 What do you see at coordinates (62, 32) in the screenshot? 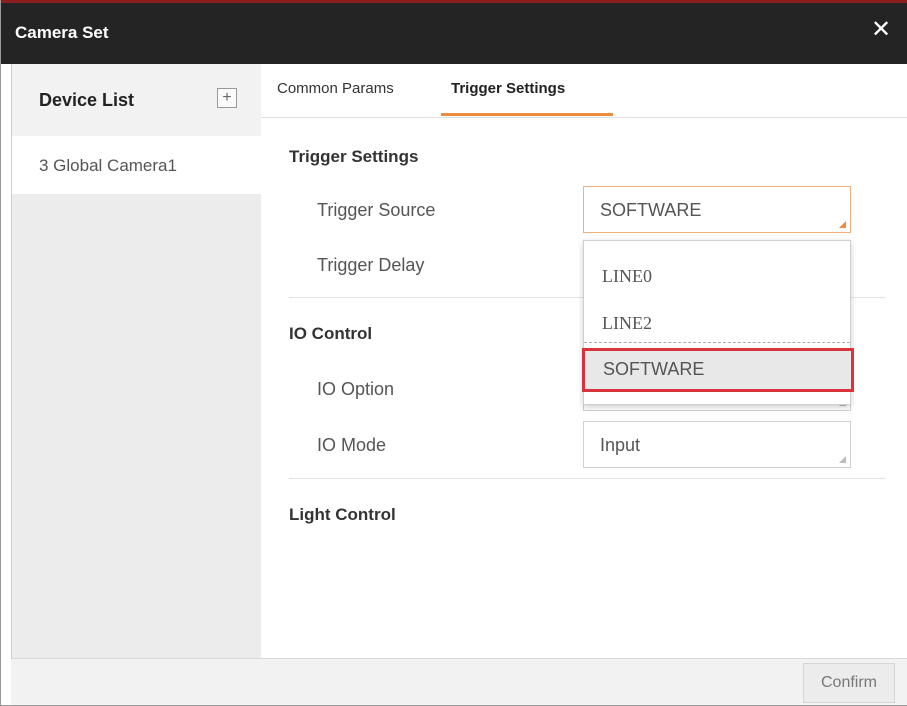
I see `window-title: Camera Set` at bounding box center [62, 32].